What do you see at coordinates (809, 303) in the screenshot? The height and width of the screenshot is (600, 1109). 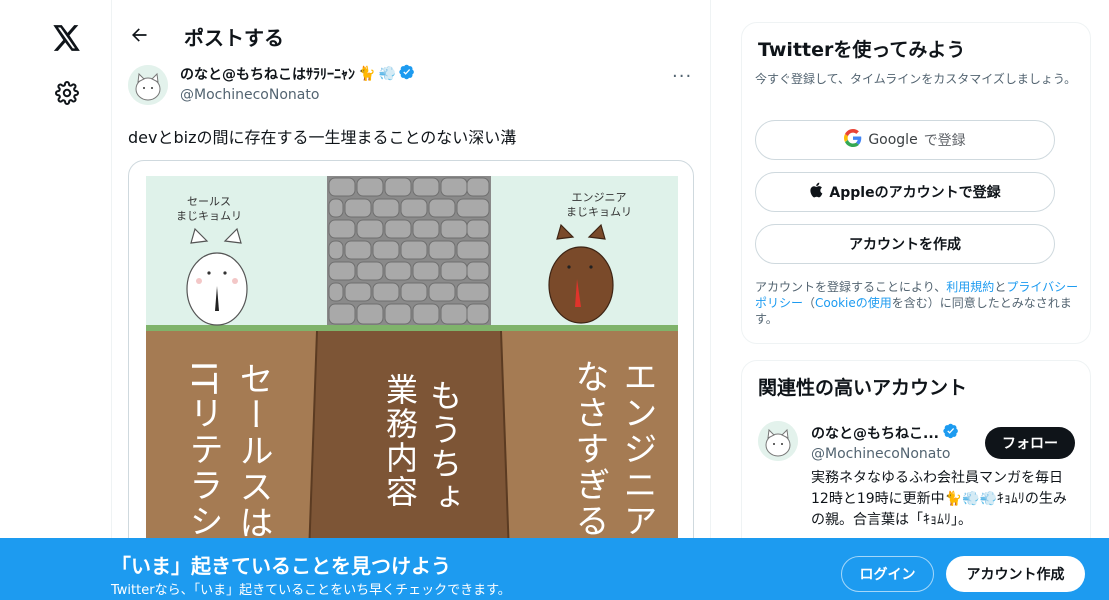 I see `legal-open: （` at bounding box center [809, 303].